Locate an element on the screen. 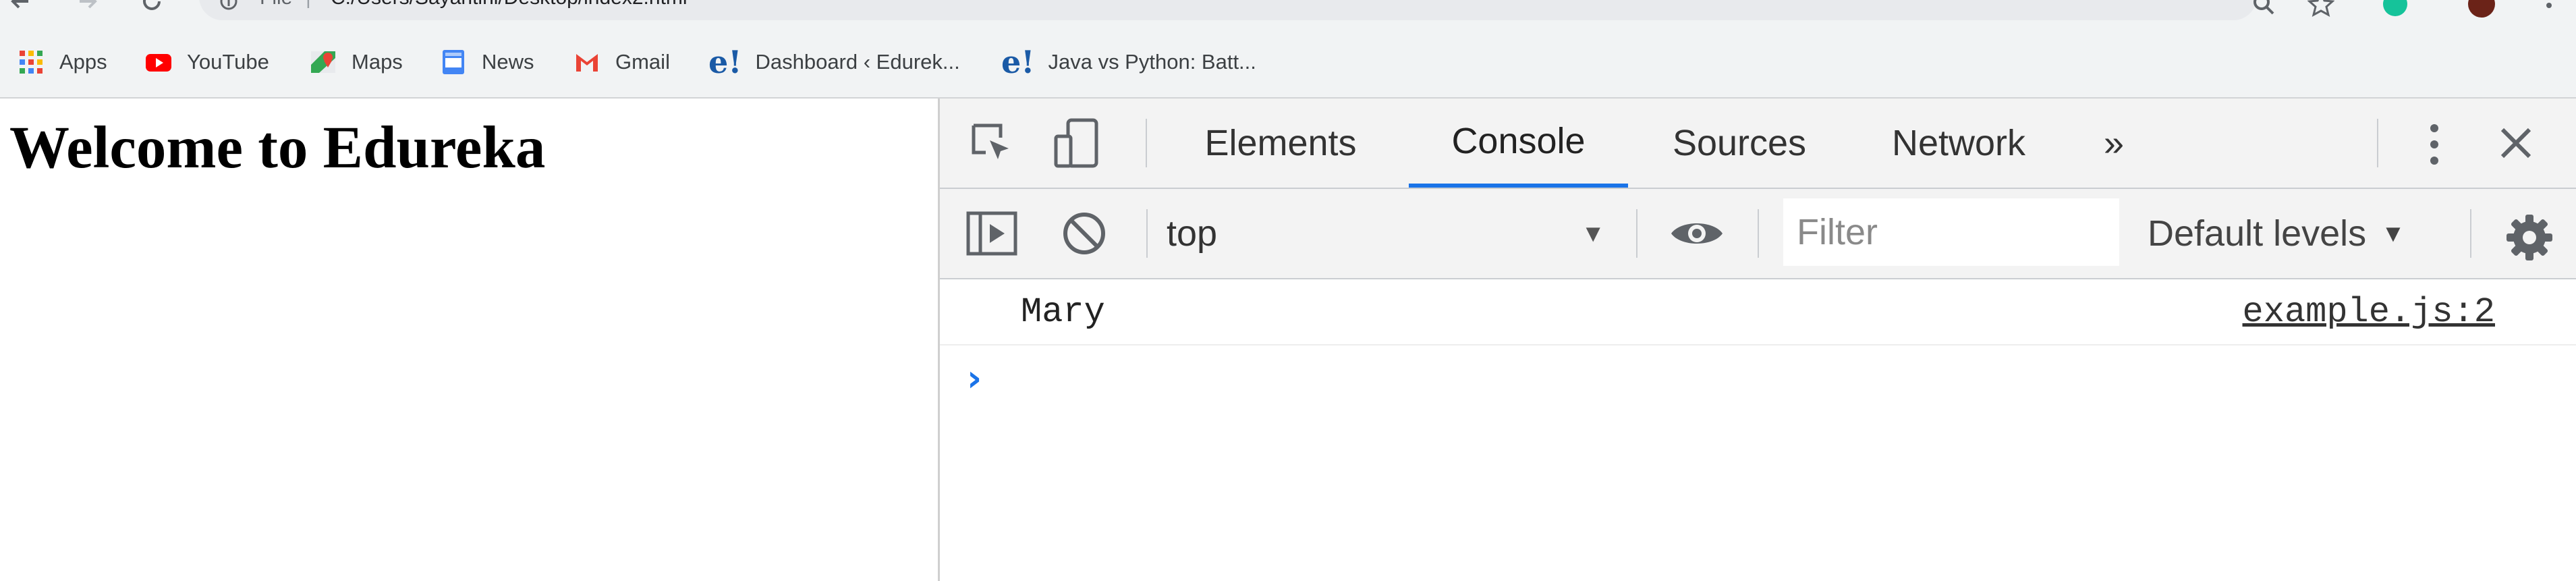 The width and height of the screenshot is (2576, 581). bookmark-youtube: YouTube is located at coordinates (207, 62).